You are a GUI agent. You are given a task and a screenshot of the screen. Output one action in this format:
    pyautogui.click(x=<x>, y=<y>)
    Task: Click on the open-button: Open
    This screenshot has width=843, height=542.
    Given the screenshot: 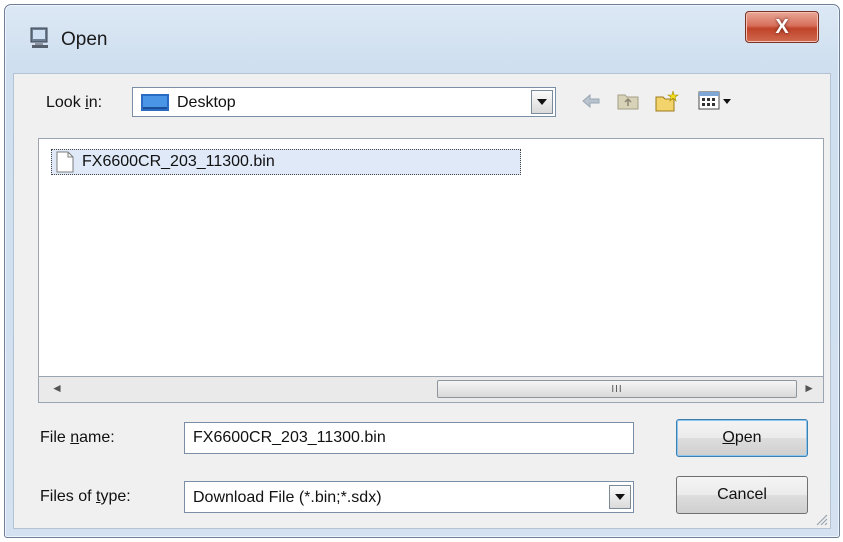 What is the action you would take?
    pyautogui.click(x=742, y=438)
    